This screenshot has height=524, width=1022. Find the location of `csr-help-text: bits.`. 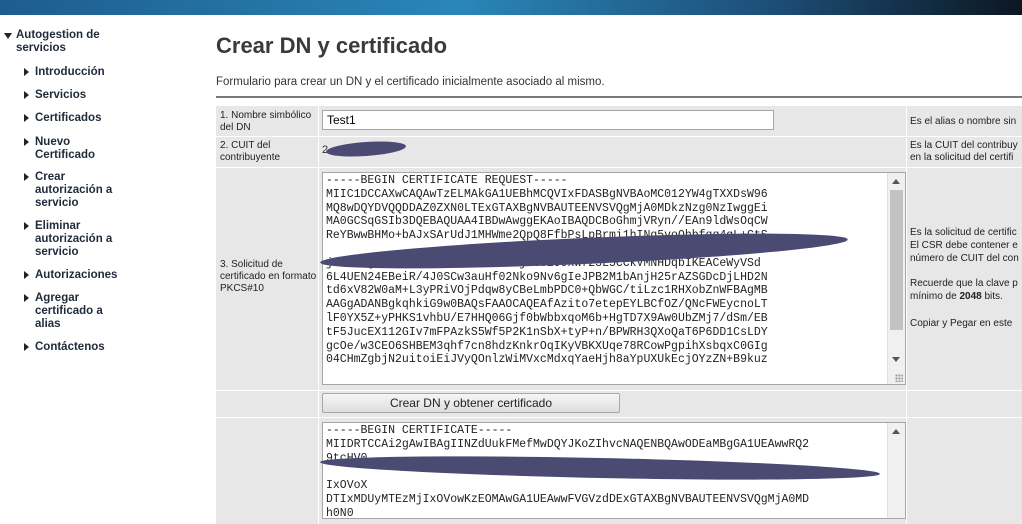

csr-help-text: bits. is located at coordinates (992, 296).